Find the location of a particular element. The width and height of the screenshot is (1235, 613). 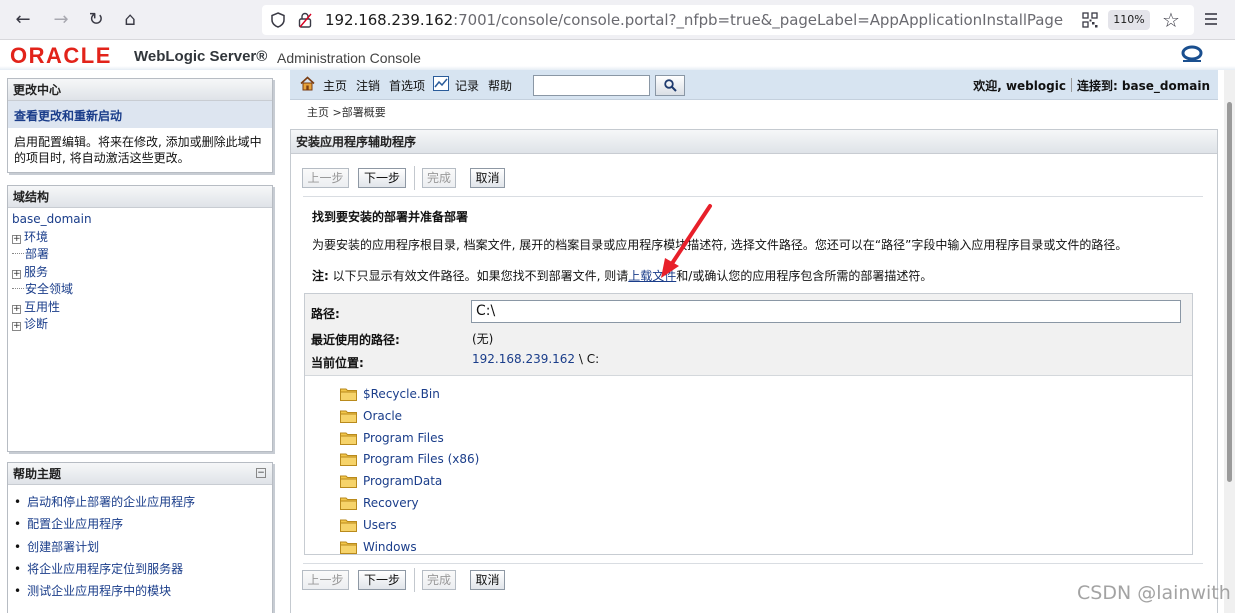

tree-item-label: 安全领域 is located at coordinates (49, 289).